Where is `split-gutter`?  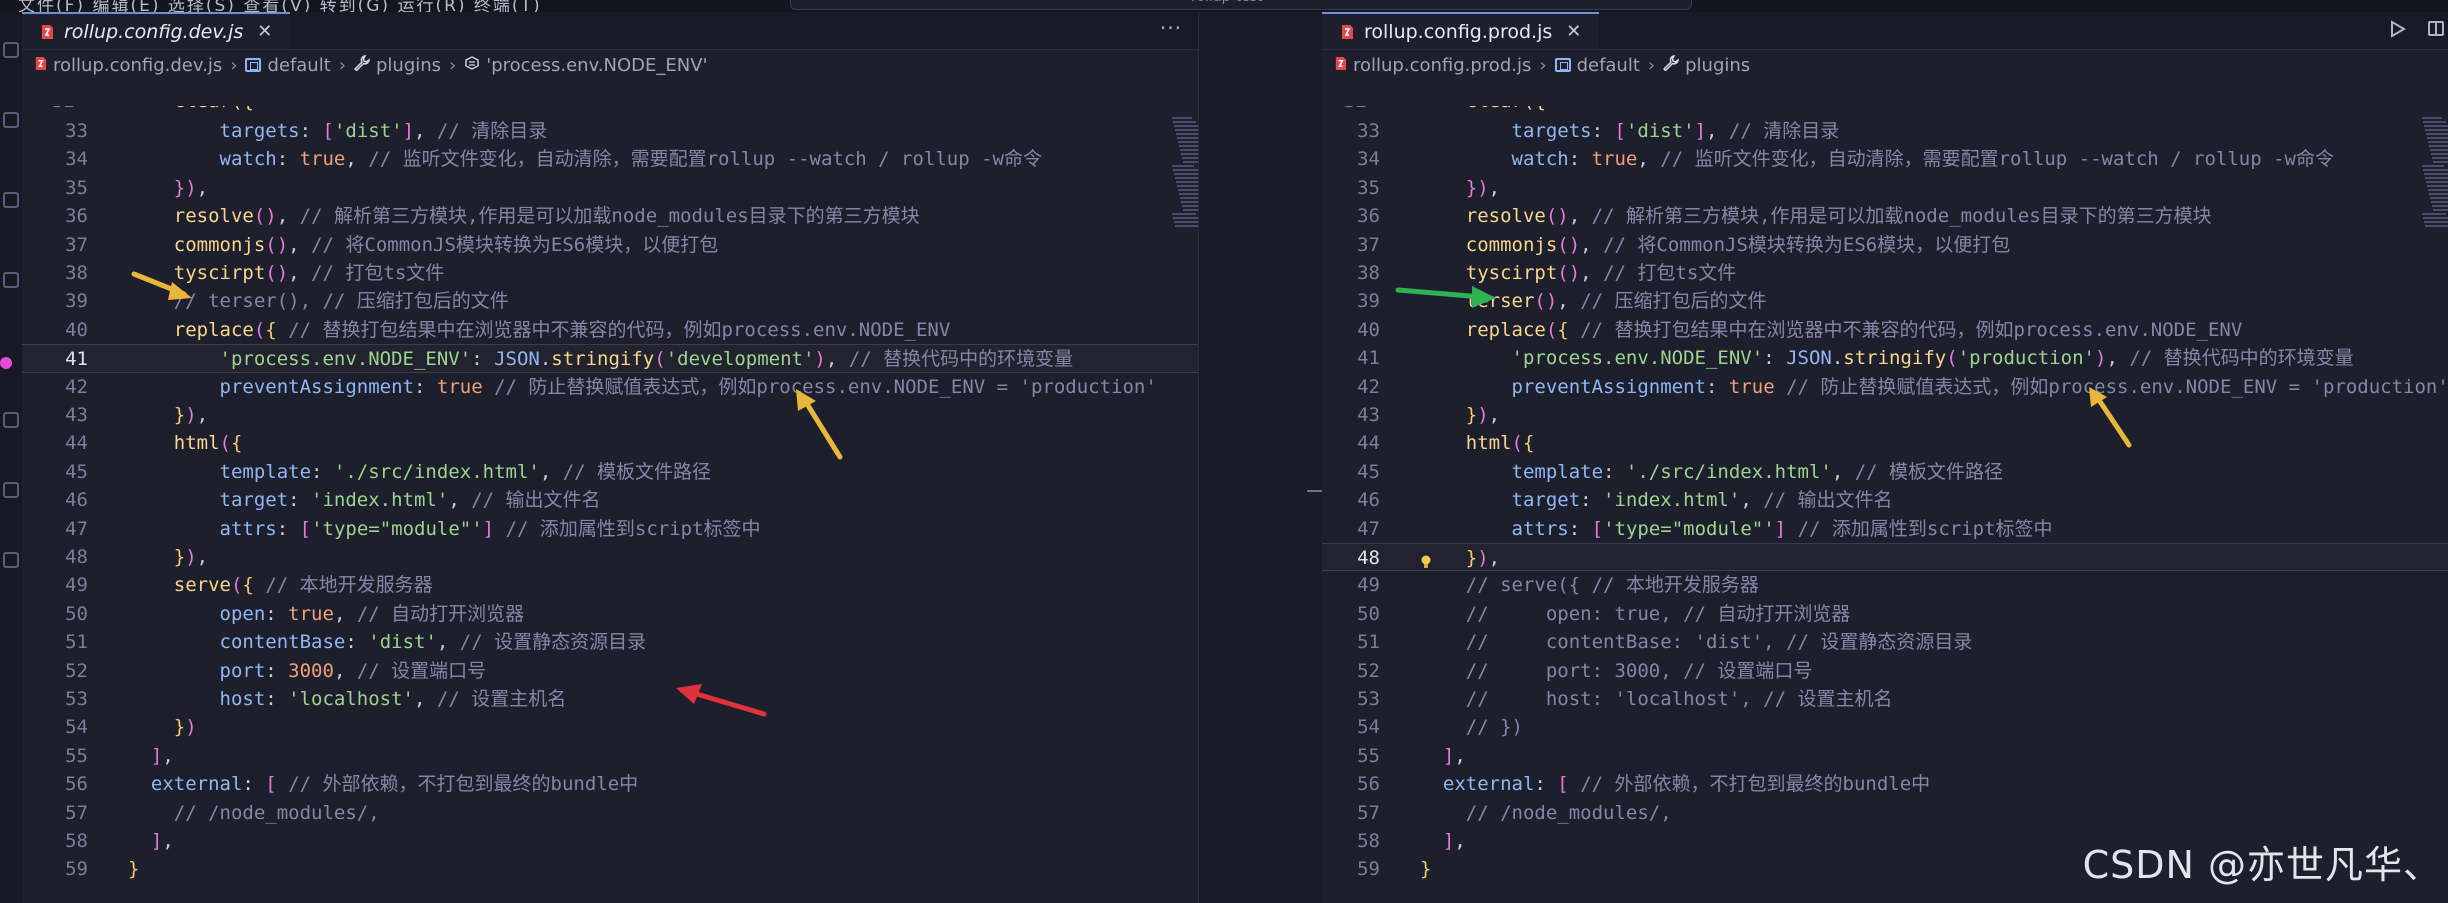 split-gutter is located at coordinates (1260, 457).